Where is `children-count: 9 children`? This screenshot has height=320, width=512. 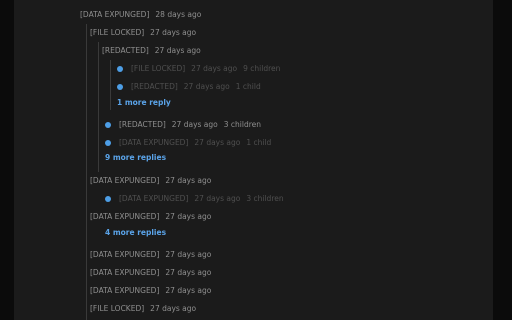 children-count: 9 children is located at coordinates (262, 68).